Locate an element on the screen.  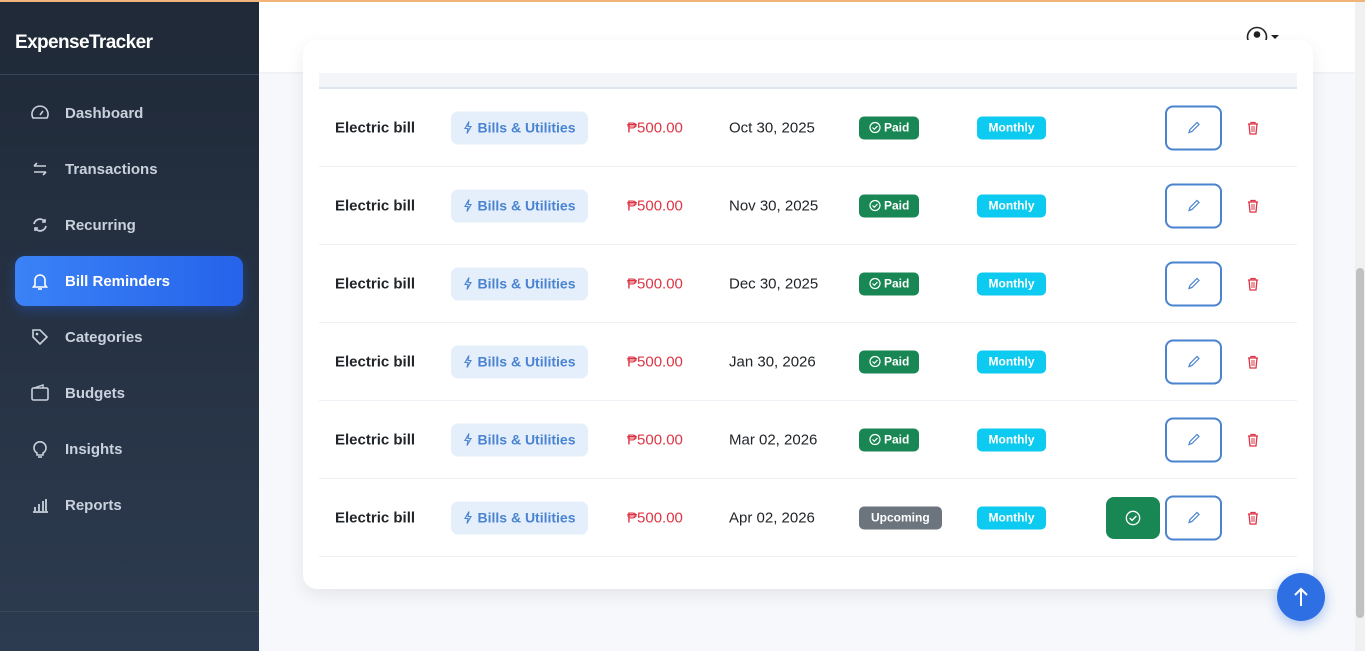
due-date: Mar 02, 2026 is located at coordinates (773, 439).